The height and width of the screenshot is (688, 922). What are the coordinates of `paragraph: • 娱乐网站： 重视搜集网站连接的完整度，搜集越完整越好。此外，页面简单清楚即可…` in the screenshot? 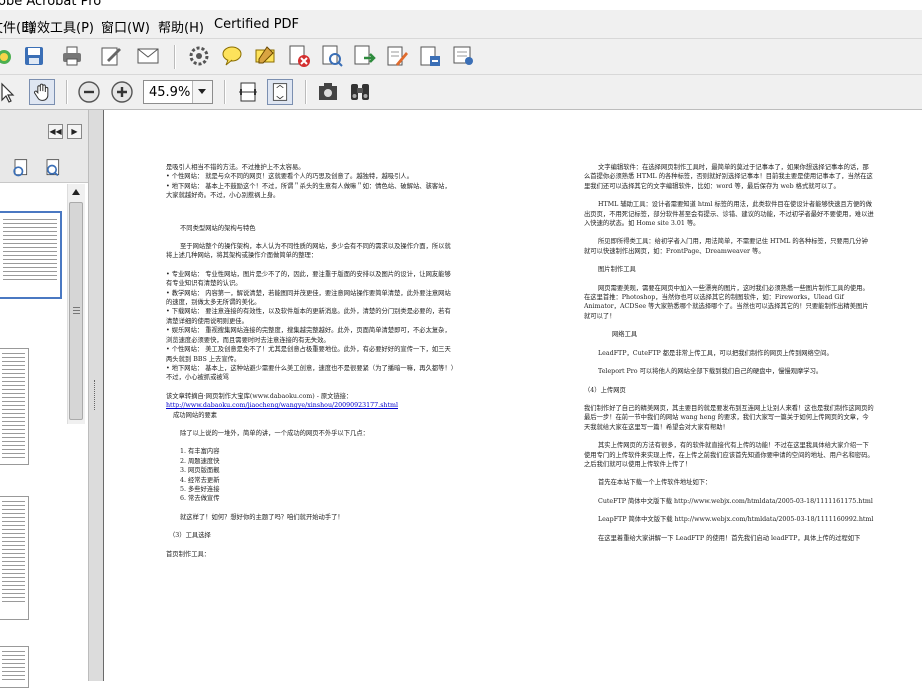 It's located at (308, 335).